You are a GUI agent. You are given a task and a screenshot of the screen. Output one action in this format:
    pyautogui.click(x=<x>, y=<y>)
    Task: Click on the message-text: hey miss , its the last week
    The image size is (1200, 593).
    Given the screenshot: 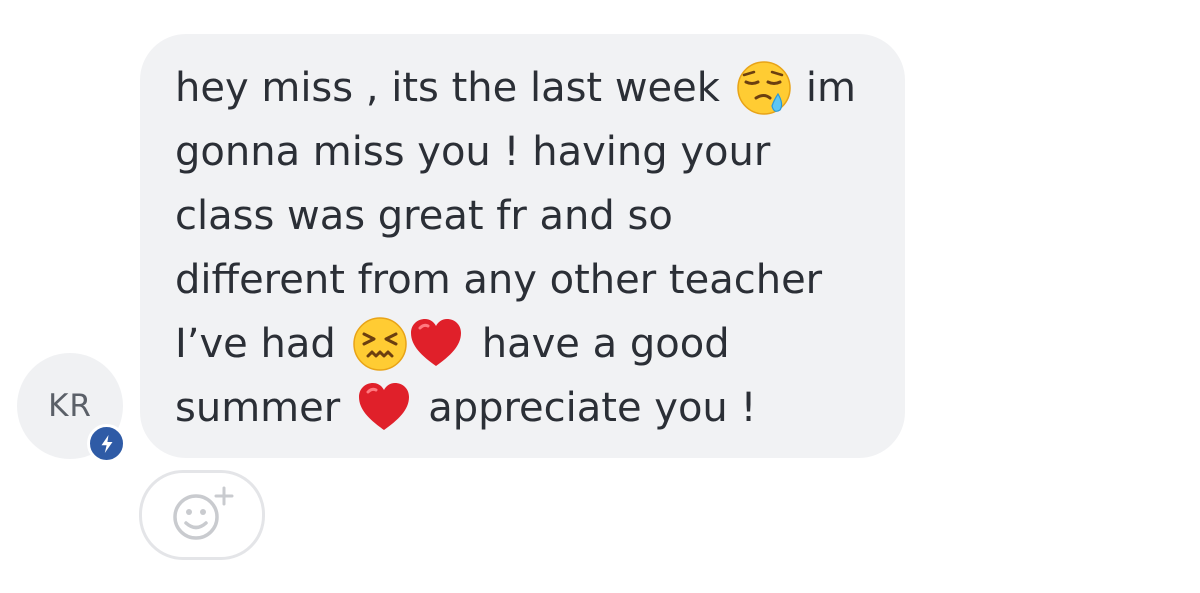 What is the action you would take?
    pyautogui.click(x=447, y=88)
    